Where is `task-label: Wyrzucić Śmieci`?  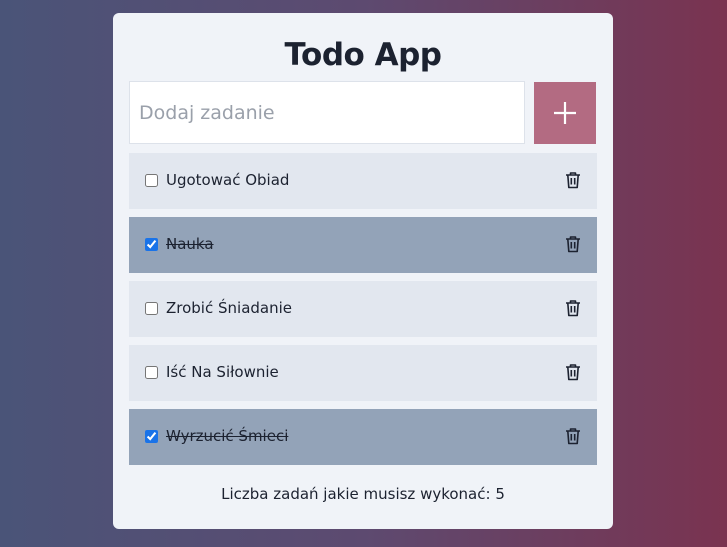
task-label: Wyrzucić Śmieci is located at coordinates (227, 436).